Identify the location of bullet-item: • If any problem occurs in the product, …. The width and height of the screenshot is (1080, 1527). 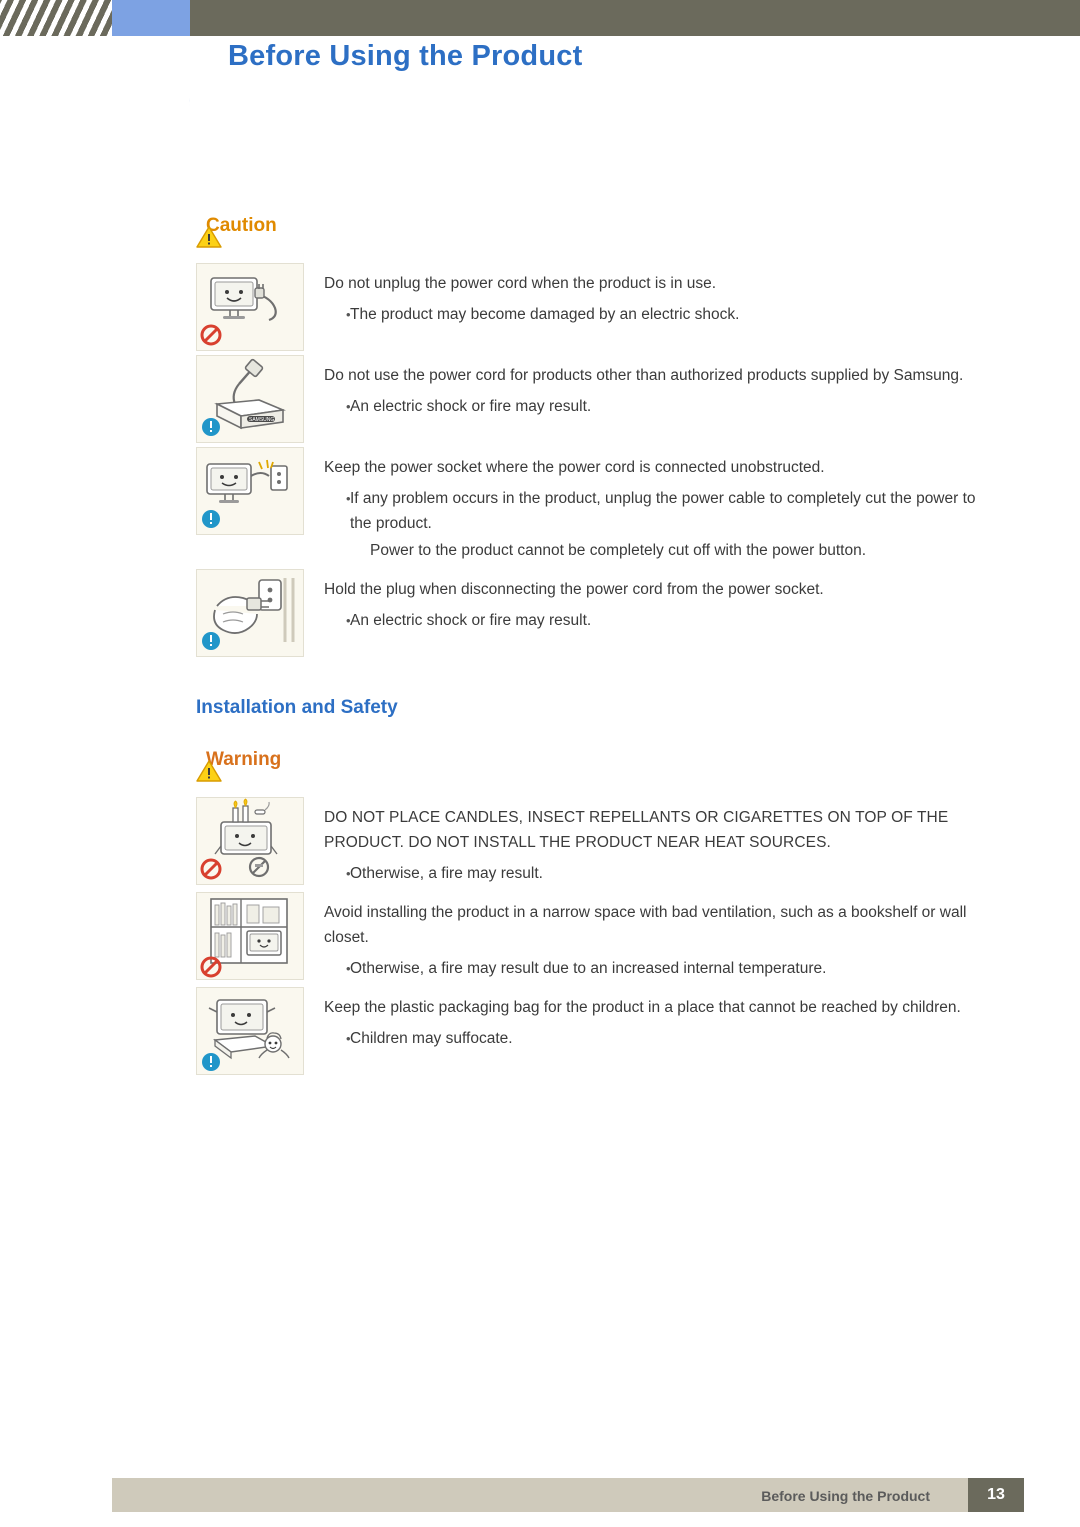
(654, 511).